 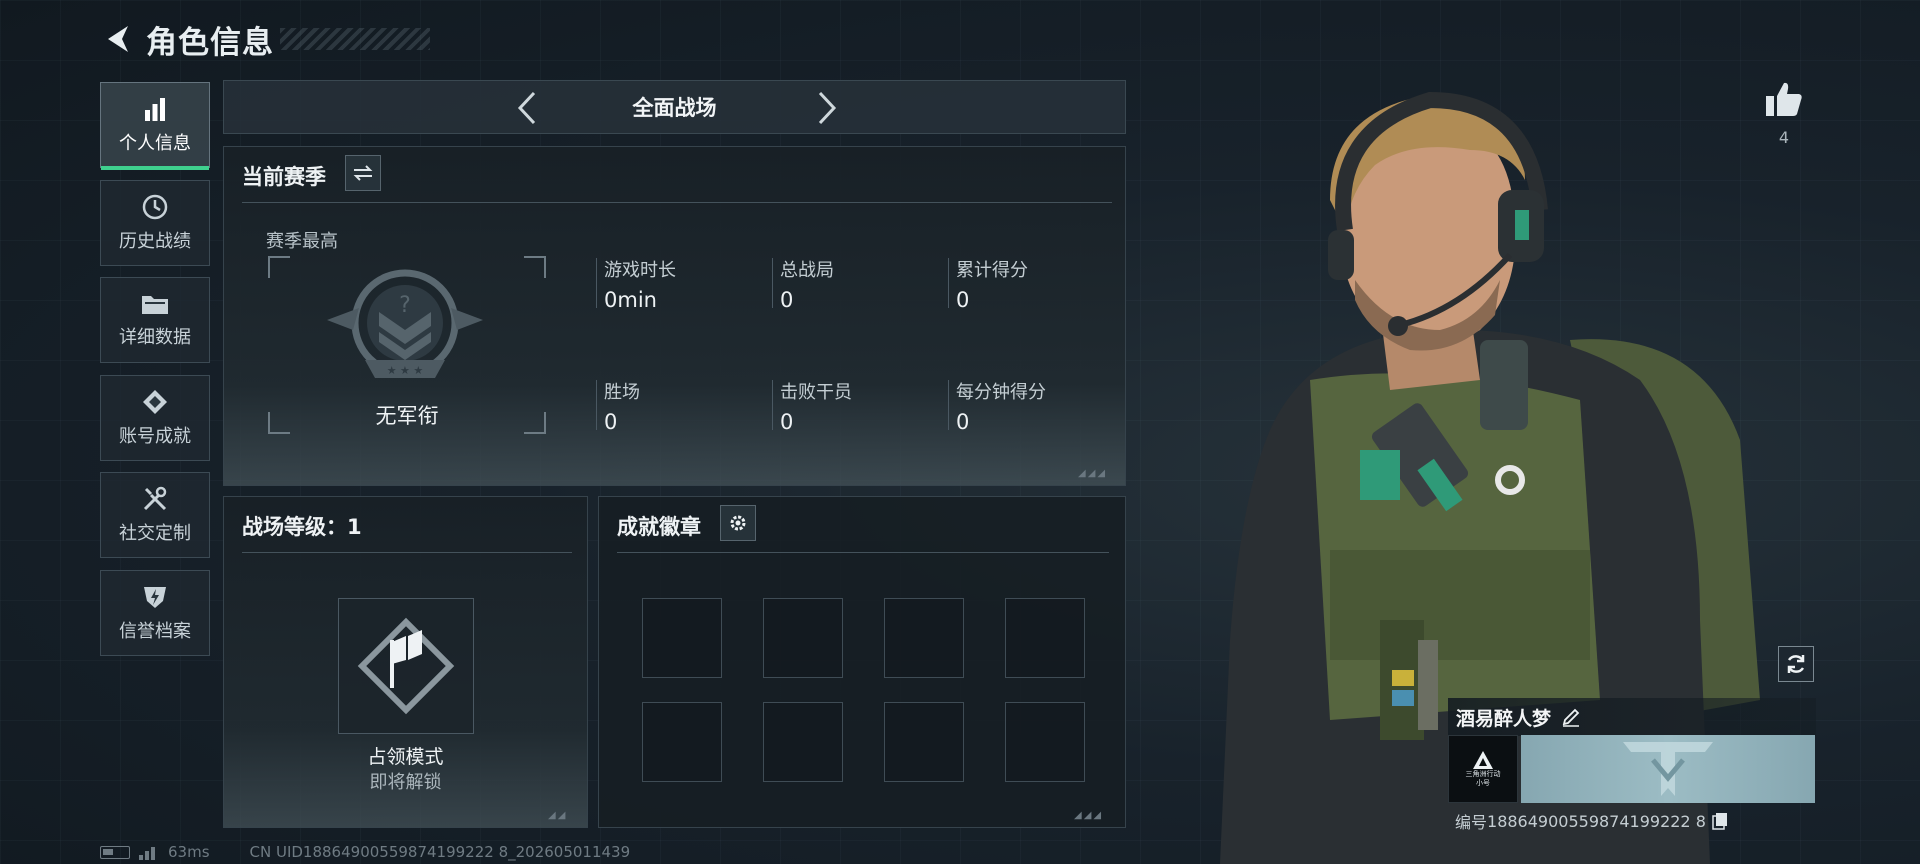 I want to click on stat-play-time-label: 游戏时长, so click(x=640, y=270).